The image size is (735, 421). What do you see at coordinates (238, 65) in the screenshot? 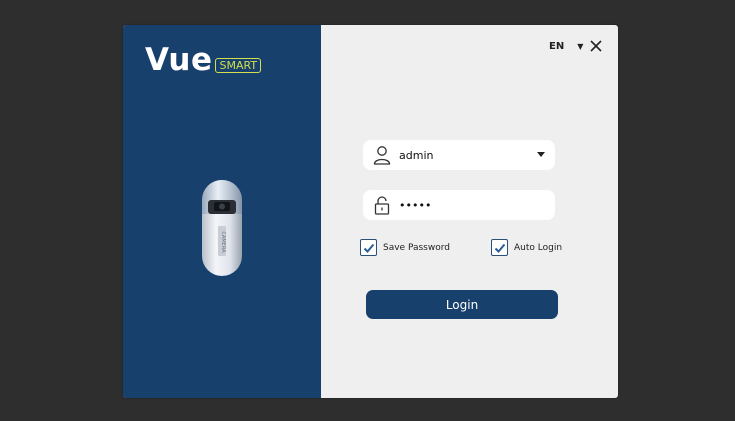
I see `logo-badge: SMART` at bounding box center [238, 65].